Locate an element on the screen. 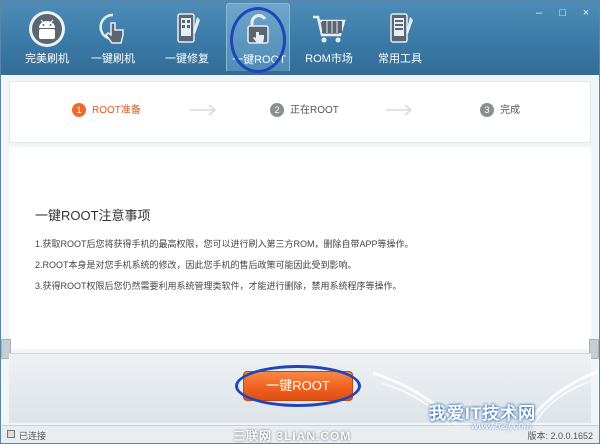 The image size is (600, 444). watermark-left: 三联网 3LIAN.COM is located at coordinates (292, 436).